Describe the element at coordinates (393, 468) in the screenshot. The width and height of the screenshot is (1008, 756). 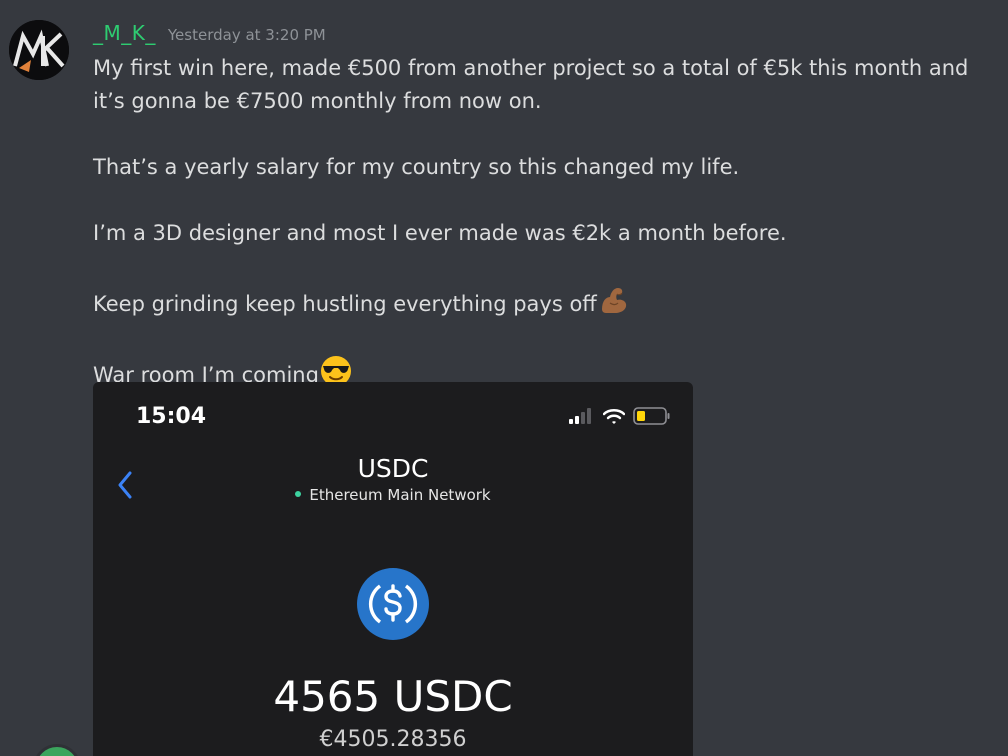
I see `asset-title: USDC` at that location.